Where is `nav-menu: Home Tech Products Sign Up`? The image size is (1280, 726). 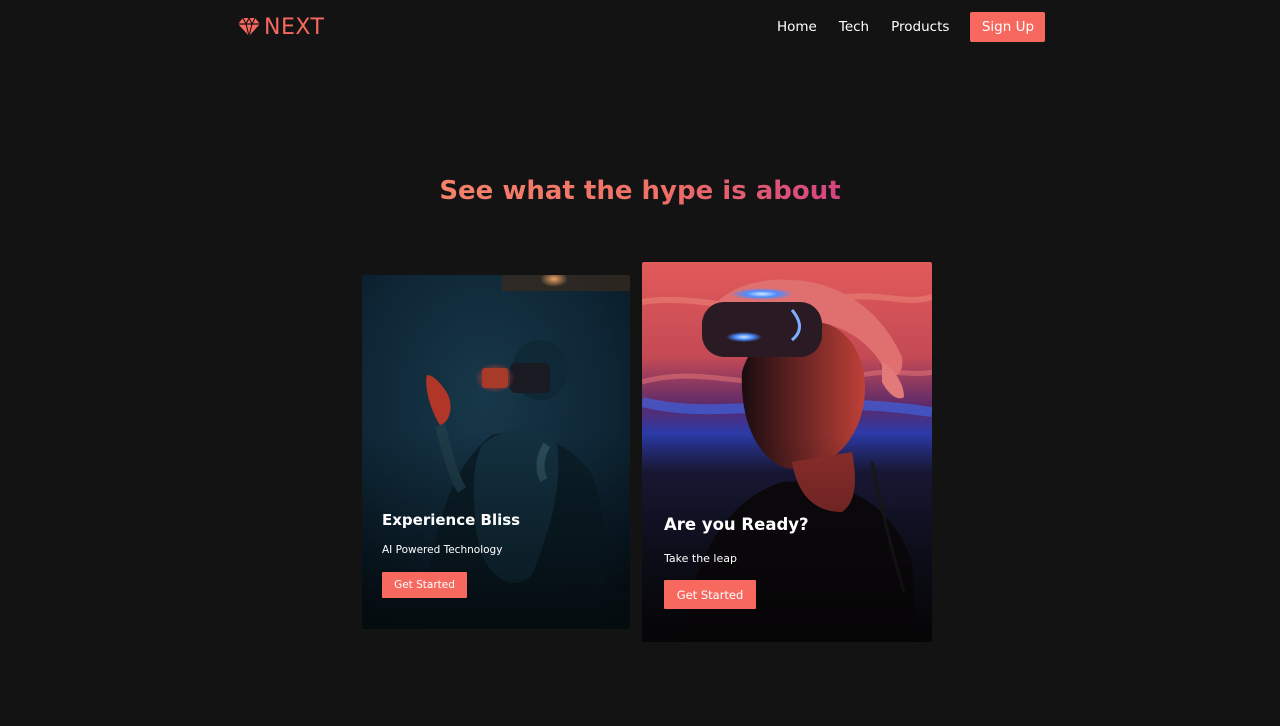 nav-menu: Home Tech Products Sign Up is located at coordinates (906, 27).